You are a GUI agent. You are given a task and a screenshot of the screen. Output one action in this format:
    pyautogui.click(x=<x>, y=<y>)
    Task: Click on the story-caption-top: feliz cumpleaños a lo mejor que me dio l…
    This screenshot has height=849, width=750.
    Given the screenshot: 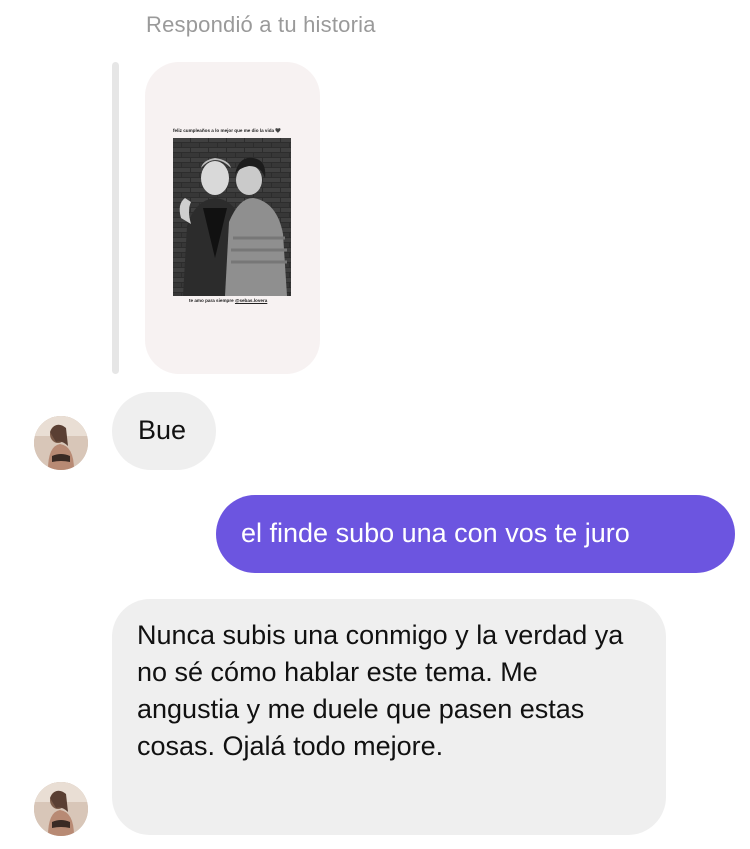 What is the action you would take?
    pyautogui.click(x=227, y=130)
    